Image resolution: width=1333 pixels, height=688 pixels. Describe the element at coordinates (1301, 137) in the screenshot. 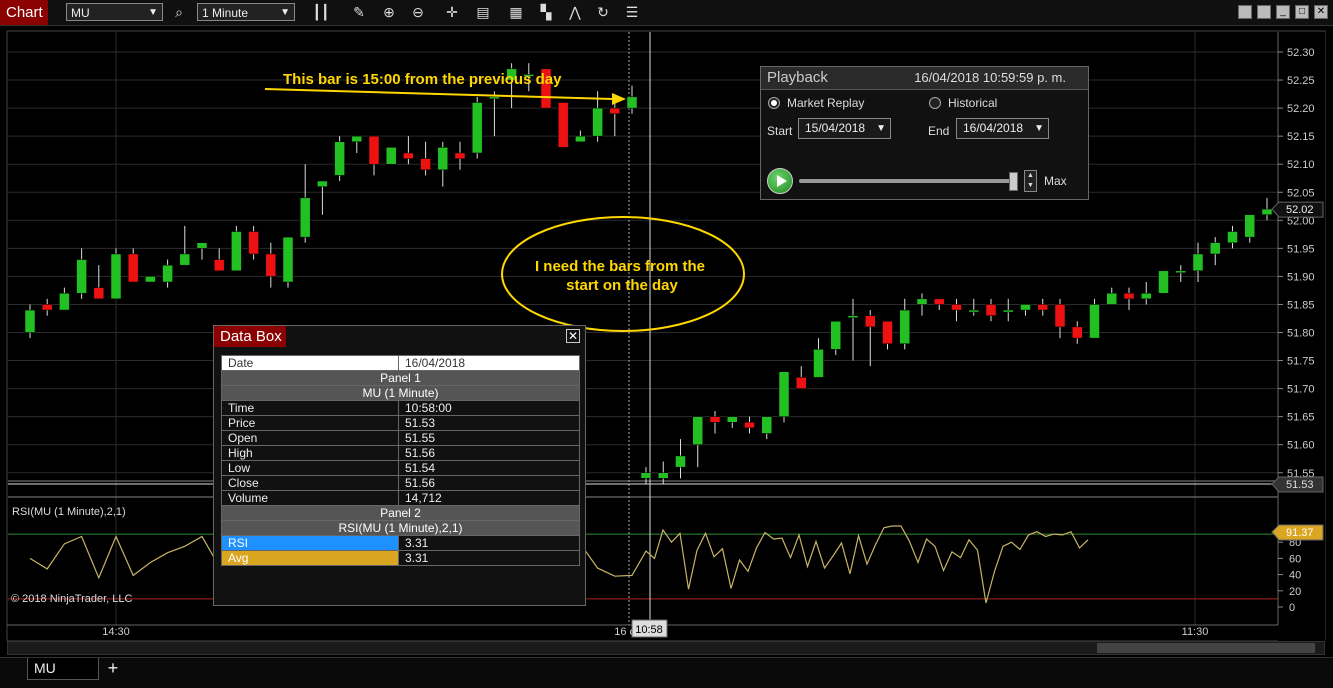

I see `price-tick-label: 52.15` at that location.